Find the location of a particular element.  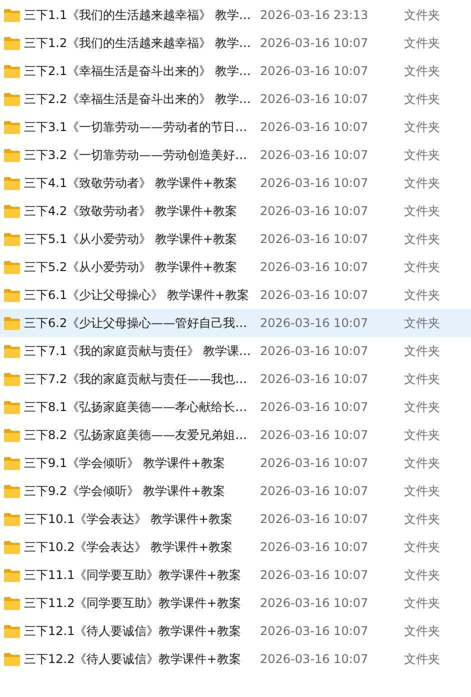

file-row: 三下2.2《幸福生活是奋斗出来的》 教学… 2026-03-16 10:07 文件夹 is located at coordinates (235, 99).